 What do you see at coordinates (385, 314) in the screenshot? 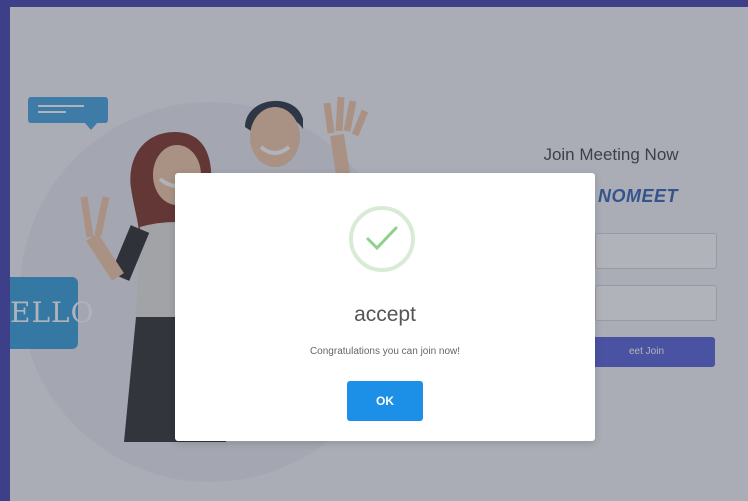
I see `dialog-title: accept` at bounding box center [385, 314].